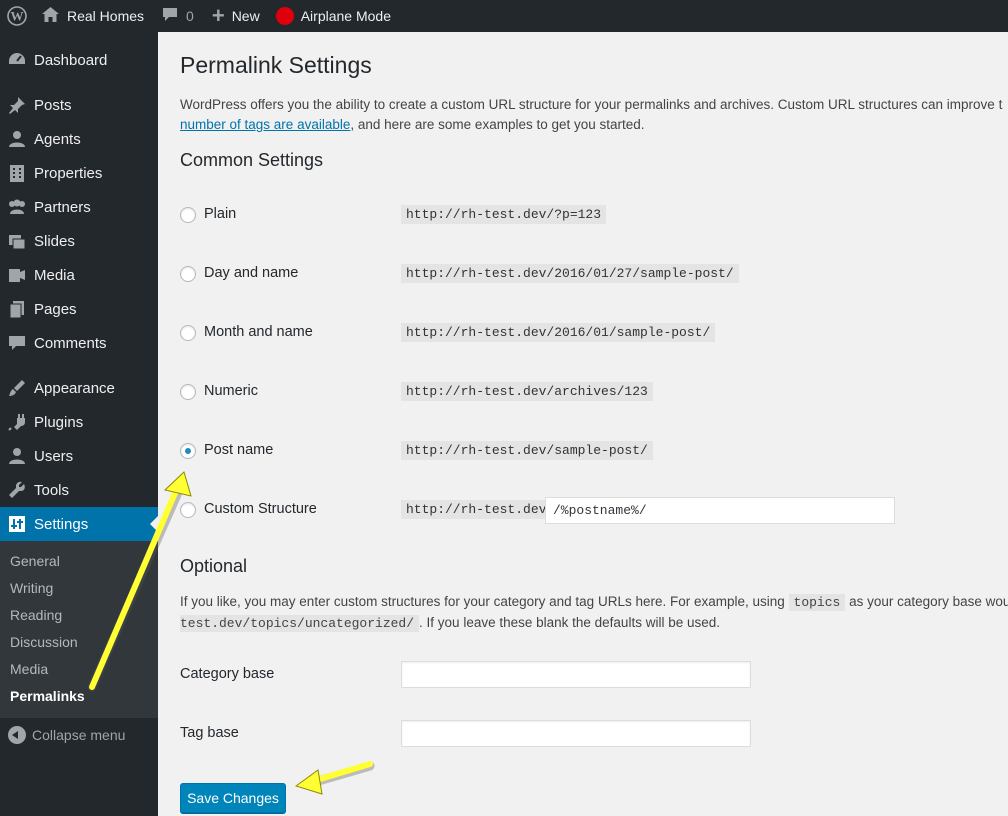 The image size is (1008, 816). What do you see at coordinates (190, 16) in the screenshot?
I see `comments-count: 0` at bounding box center [190, 16].